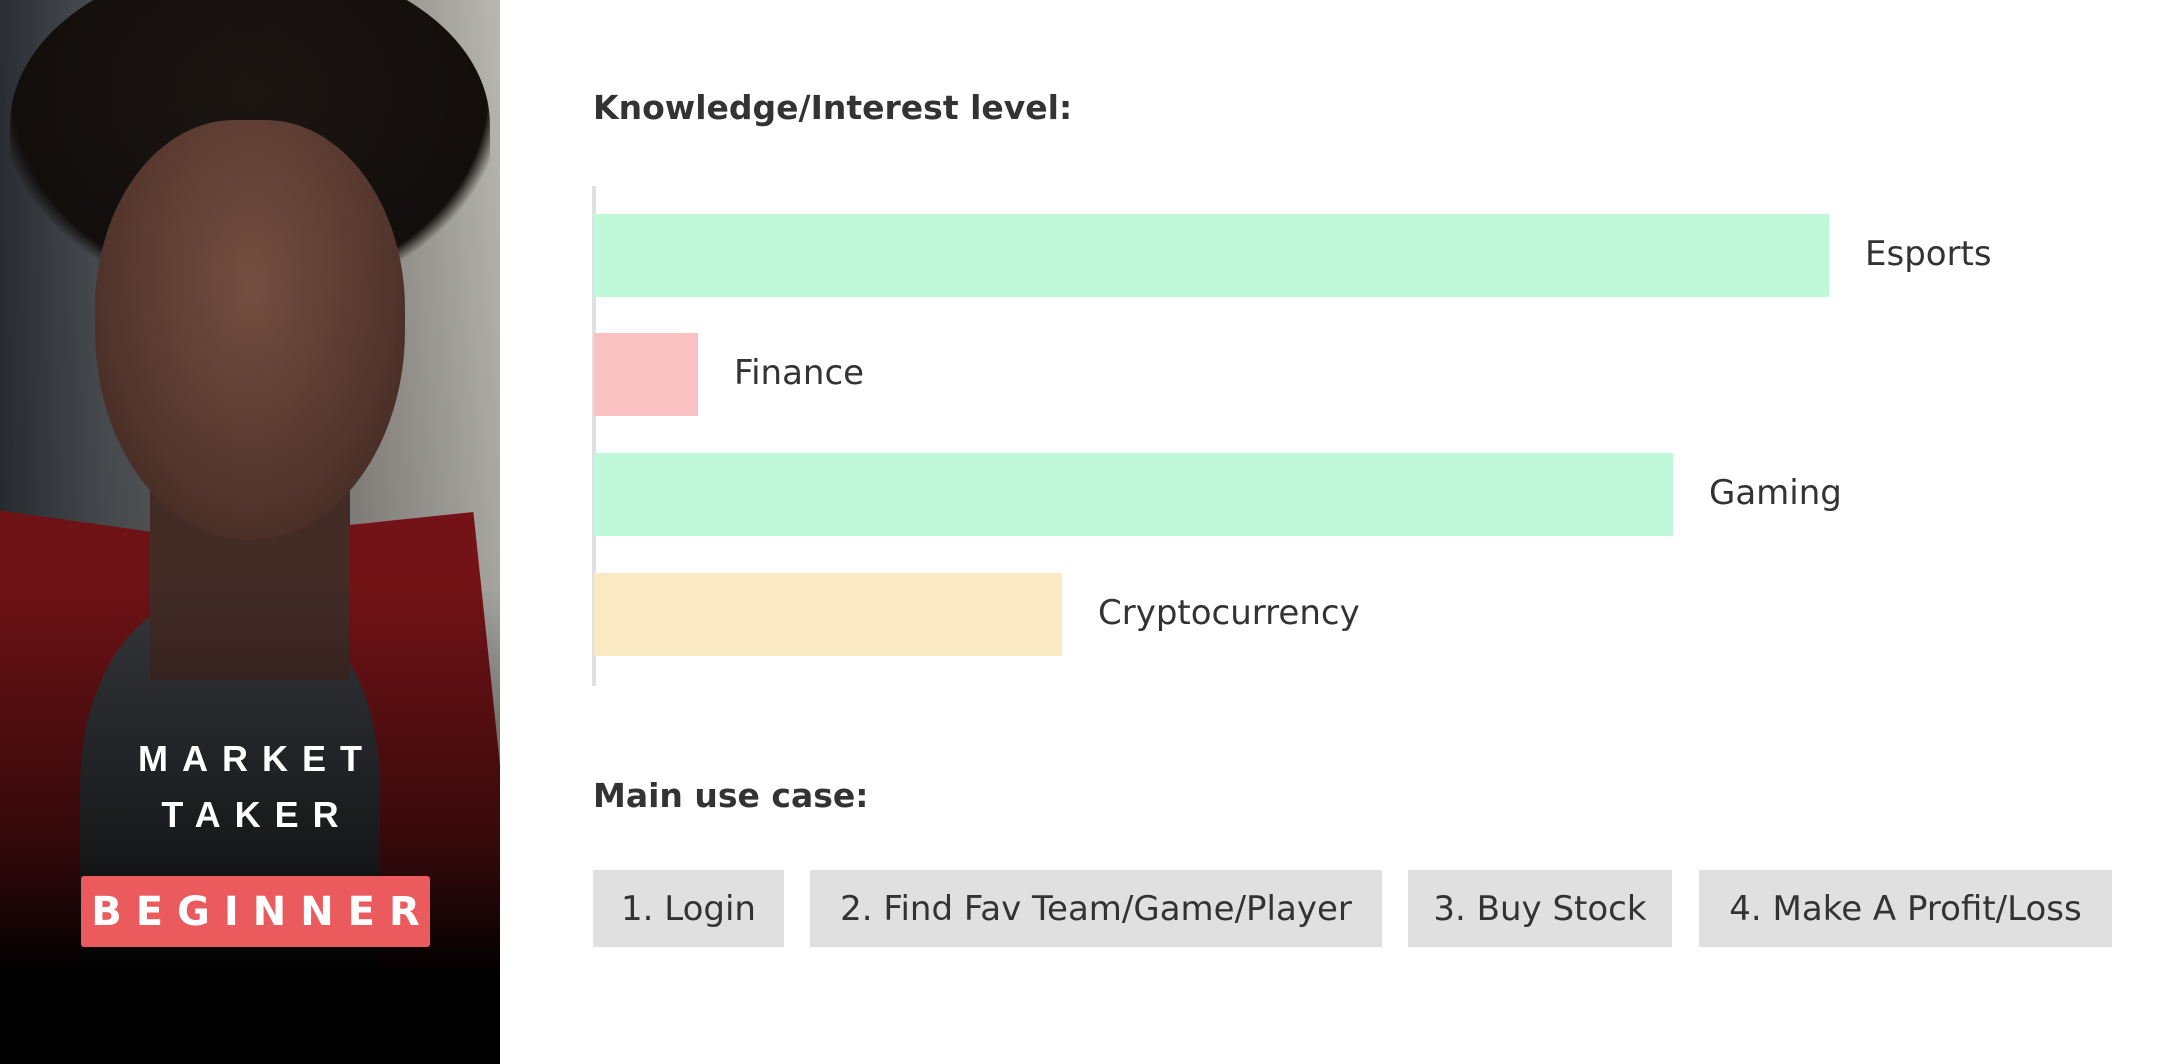  Describe the element at coordinates (1540, 908) in the screenshot. I see `use-case-buy-stock: 3. Buy Stock` at that location.